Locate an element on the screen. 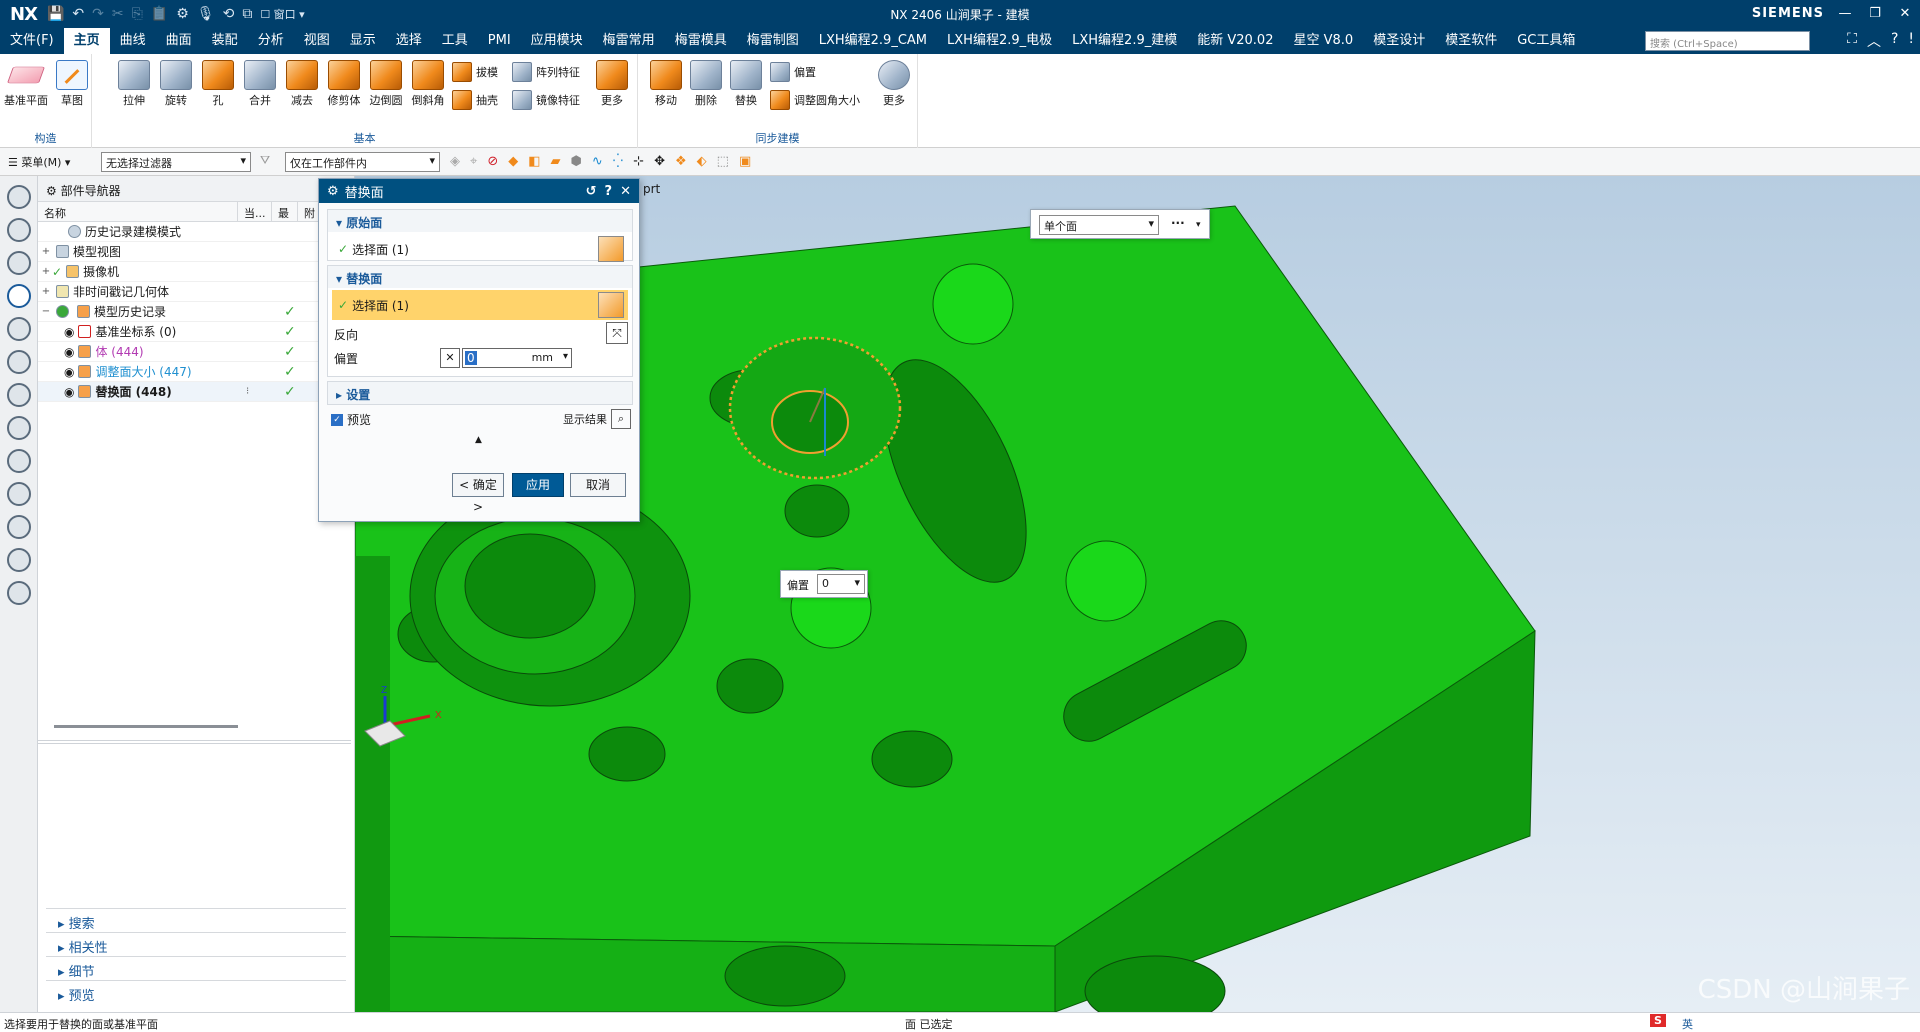  tab-home: 主页 is located at coordinates (86, 41).